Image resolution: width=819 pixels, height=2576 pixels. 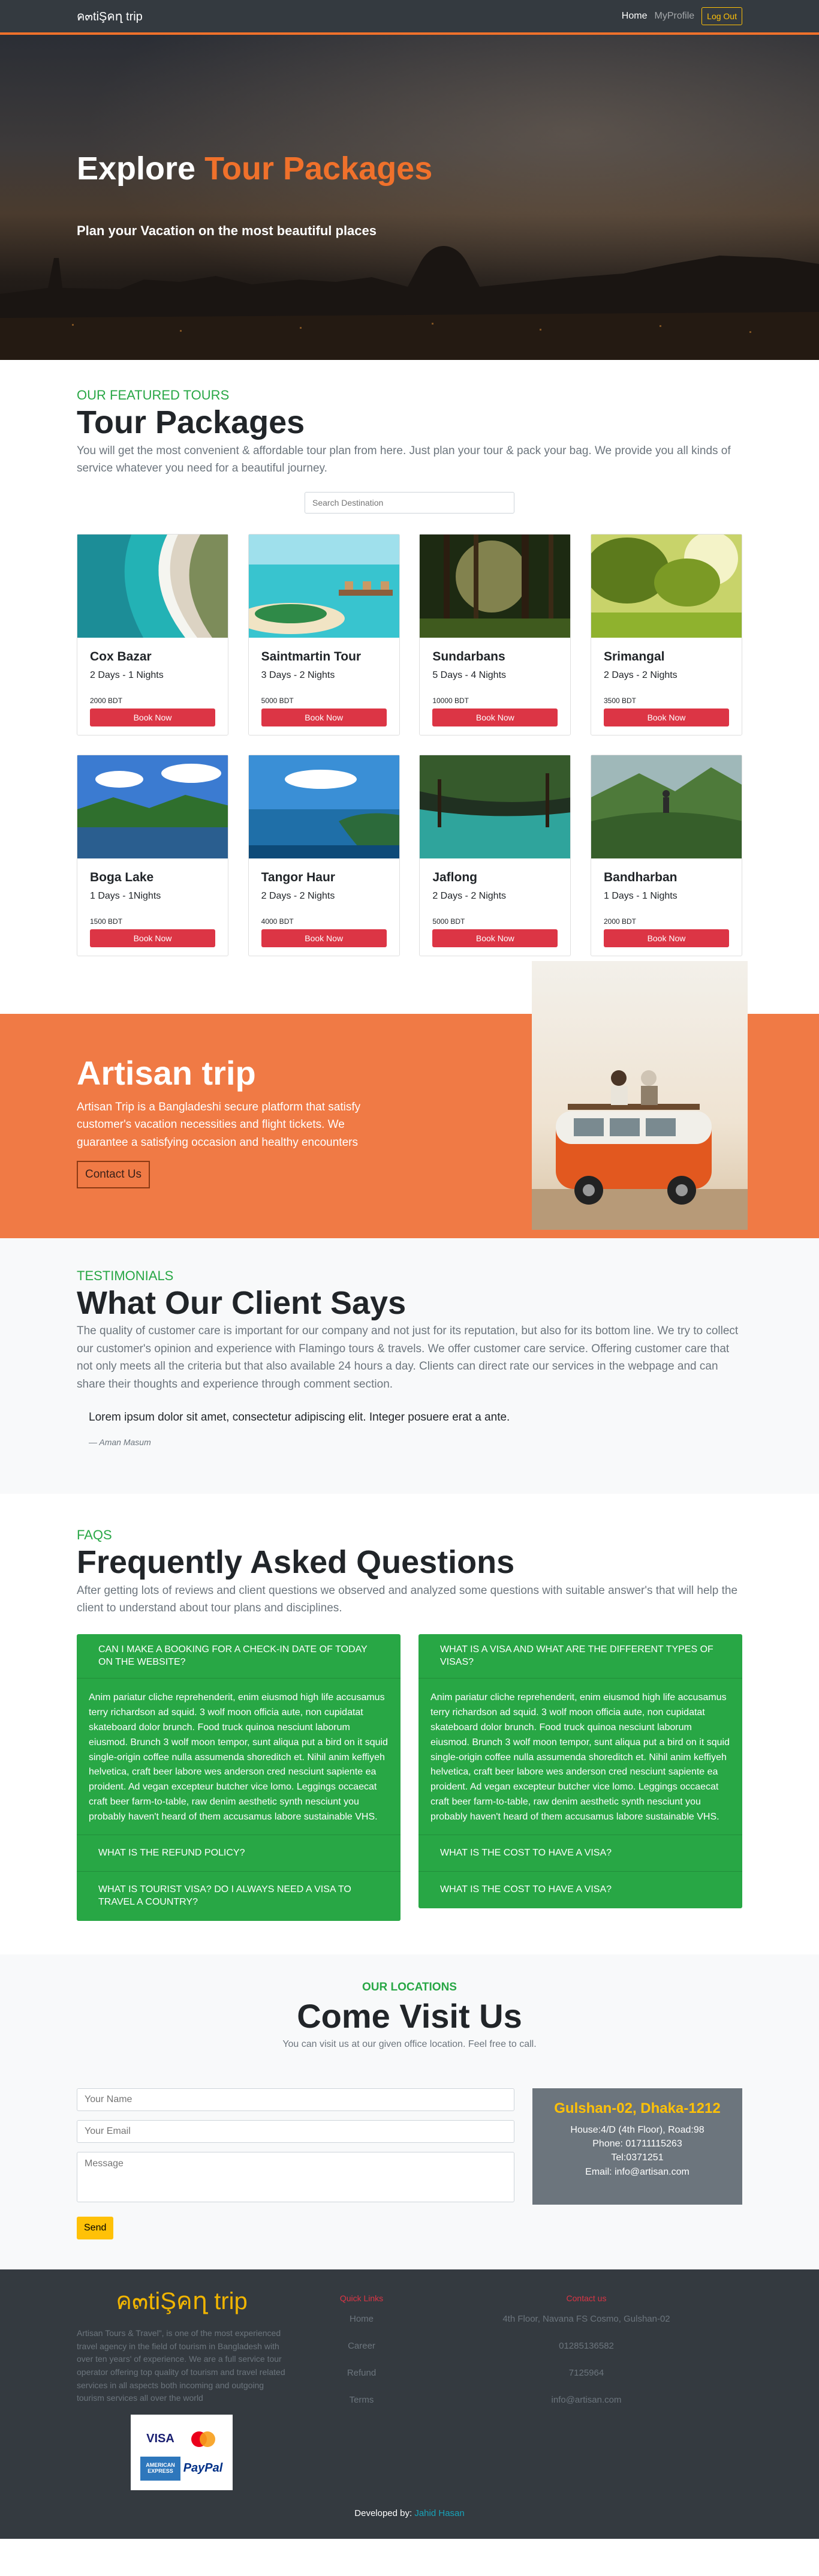 I want to click on tour-price: 10000 BDT, so click(x=450, y=701).